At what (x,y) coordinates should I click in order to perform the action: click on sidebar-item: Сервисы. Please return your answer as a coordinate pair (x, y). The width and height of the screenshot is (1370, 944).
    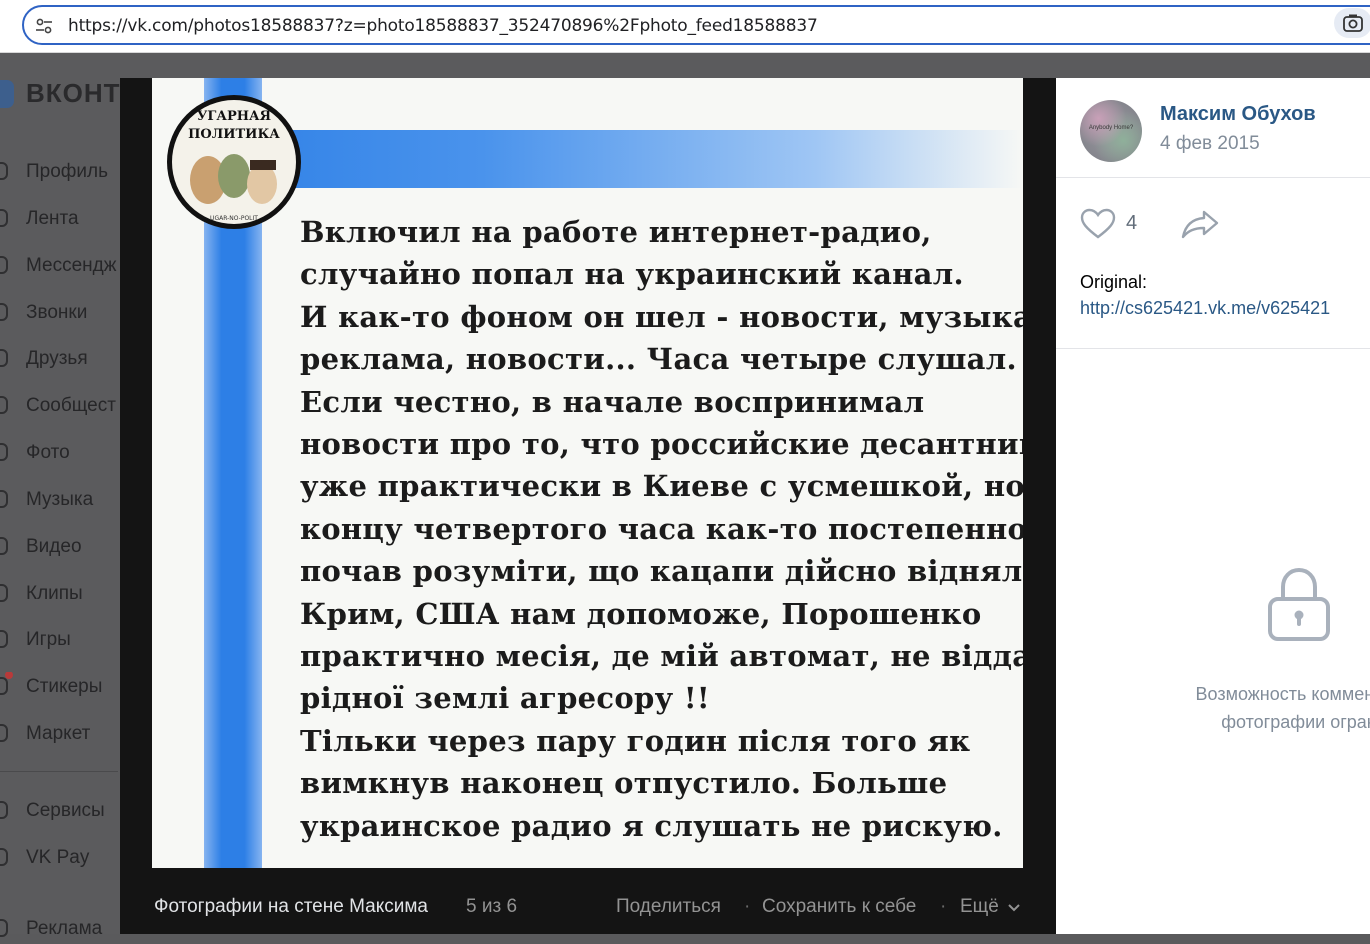
    Looking at the image, I should click on (60, 811).